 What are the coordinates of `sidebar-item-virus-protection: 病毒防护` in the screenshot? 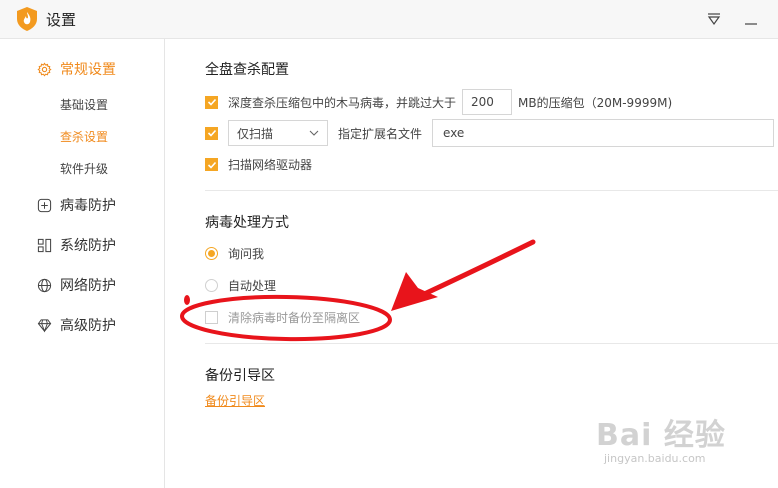 It's located at (76, 205).